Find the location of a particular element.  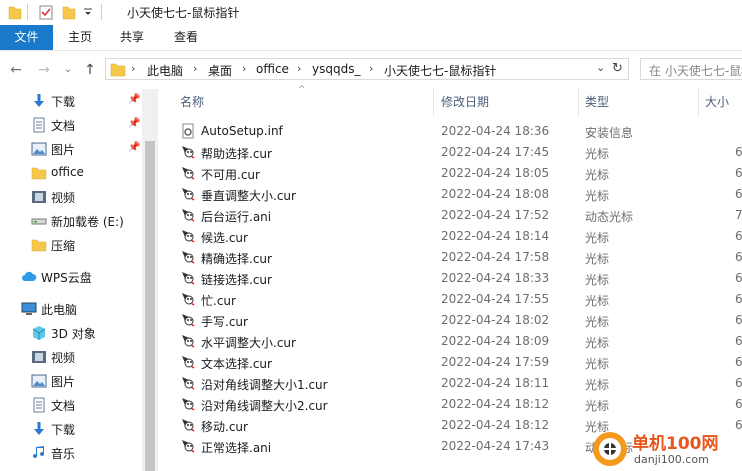

nav-item-downloads: 下载 is located at coordinates (71, 429).